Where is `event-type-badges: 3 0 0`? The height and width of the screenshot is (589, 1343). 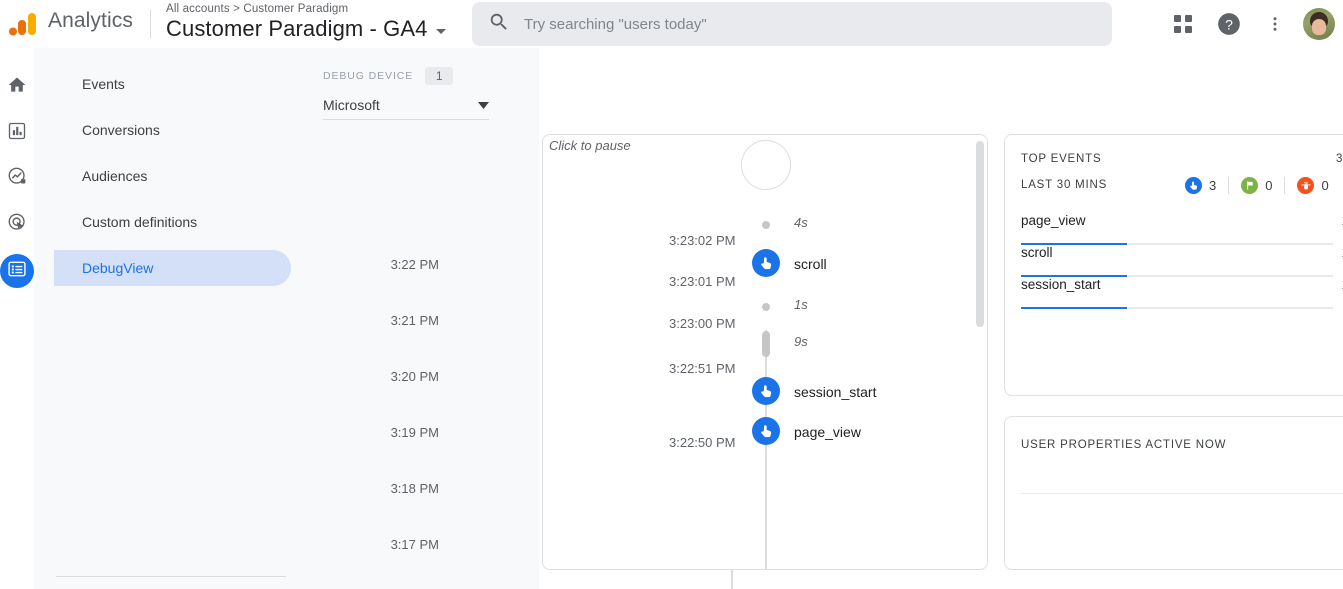 event-type-badges: 3 0 0 is located at coordinates (1263, 185).